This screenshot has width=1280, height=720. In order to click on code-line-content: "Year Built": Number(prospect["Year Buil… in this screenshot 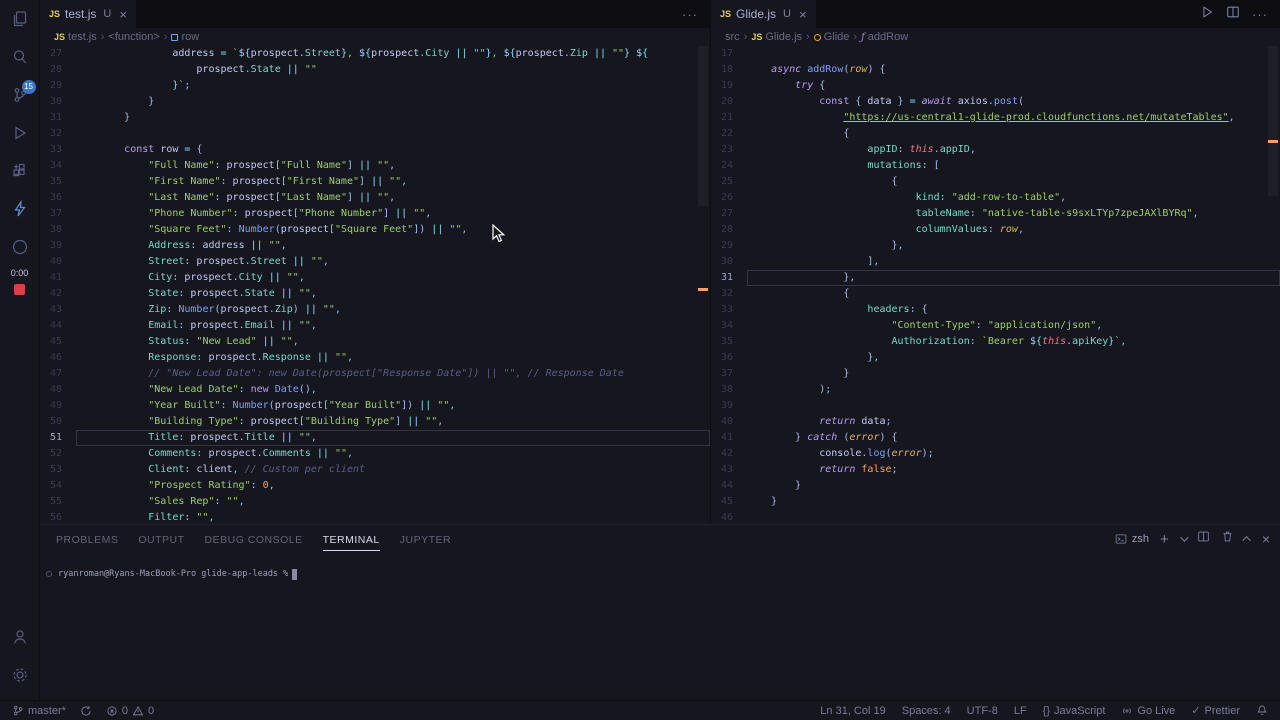, I will do `click(393, 406)`.